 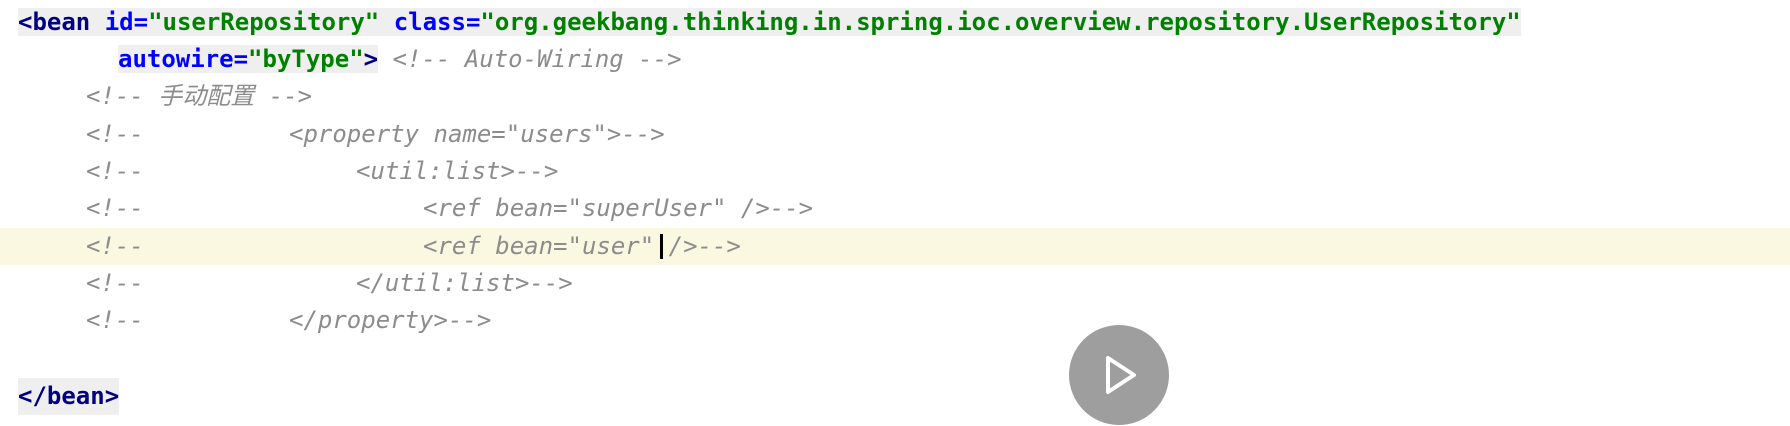 What do you see at coordinates (895, 246) in the screenshot?
I see `code-line-7-current: <!-- <ref bean="user" />-->` at bounding box center [895, 246].